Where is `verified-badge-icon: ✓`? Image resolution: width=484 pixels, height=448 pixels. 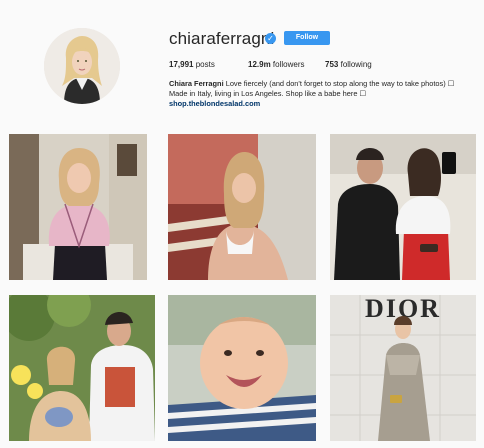 verified-badge-icon: ✓ is located at coordinates (270, 38).